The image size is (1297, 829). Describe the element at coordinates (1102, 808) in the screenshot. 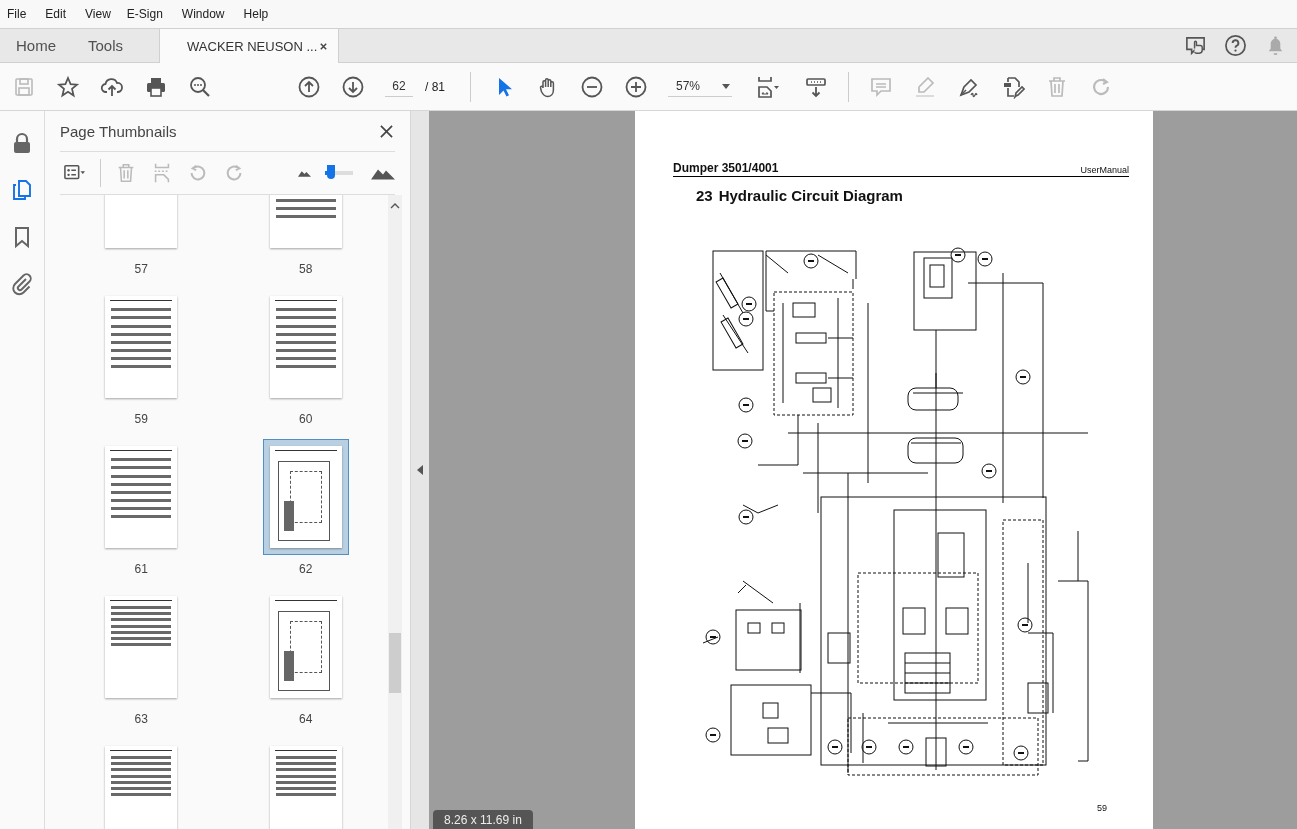

I see `page-number: 59` at that location.